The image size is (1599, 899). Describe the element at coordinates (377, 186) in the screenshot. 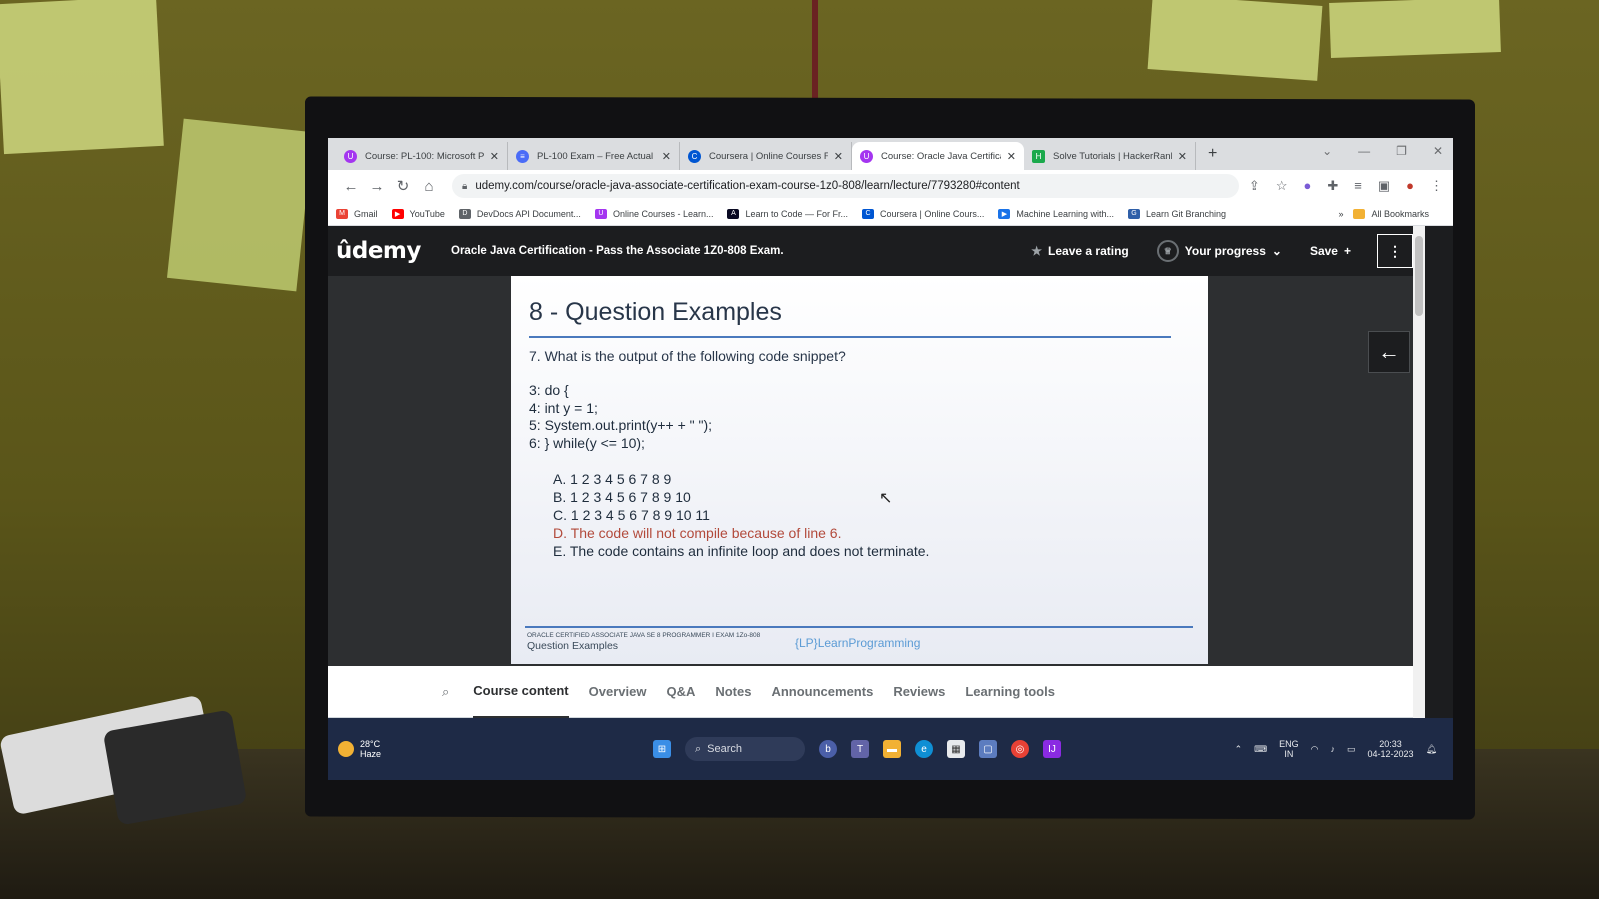

I see `forward-icon: →` at that location.